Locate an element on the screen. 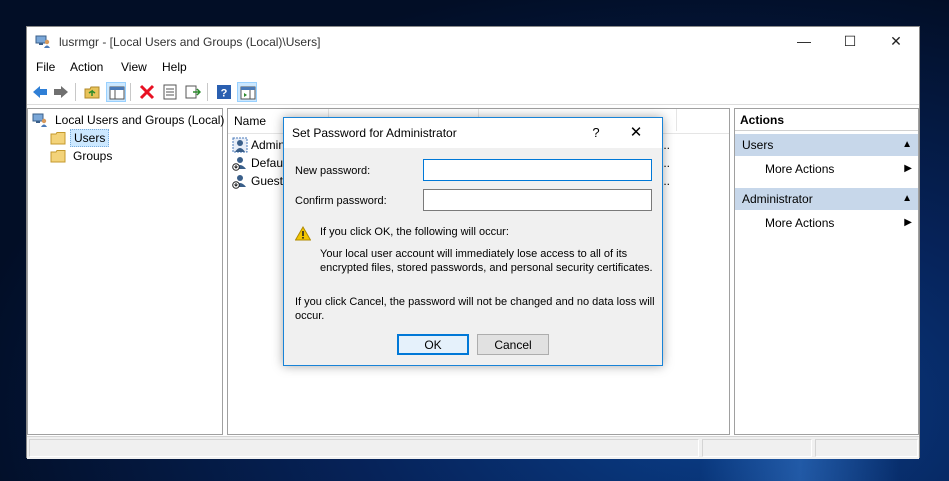  tree-root-label: Local Users and Groups (Local) is located at coordinates (140, 120).